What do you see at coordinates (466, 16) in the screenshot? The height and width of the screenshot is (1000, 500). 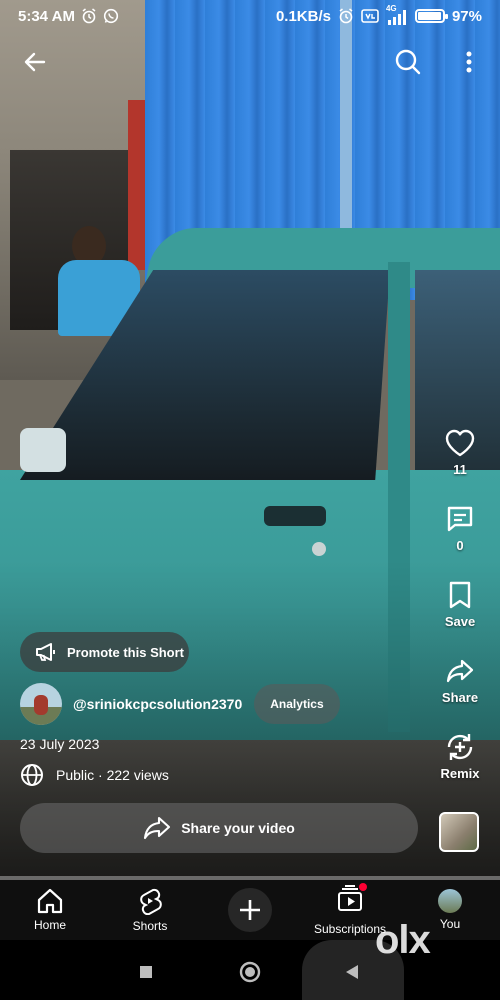 I see `battery-percent: 97%` at bounding box center [466, 16].